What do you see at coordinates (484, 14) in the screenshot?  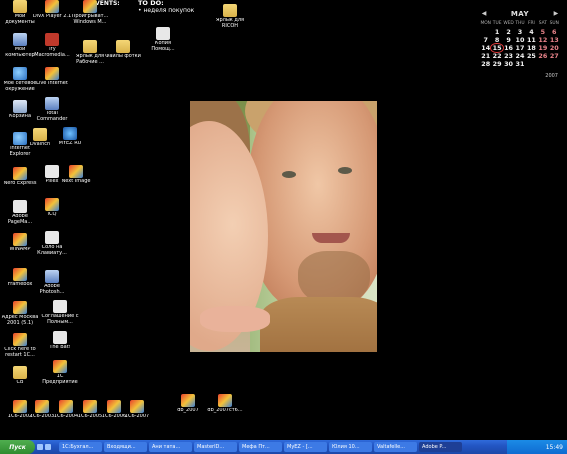 I see `calendar-prev-arrow-icon: ◀` at bounding box center [484, 14].